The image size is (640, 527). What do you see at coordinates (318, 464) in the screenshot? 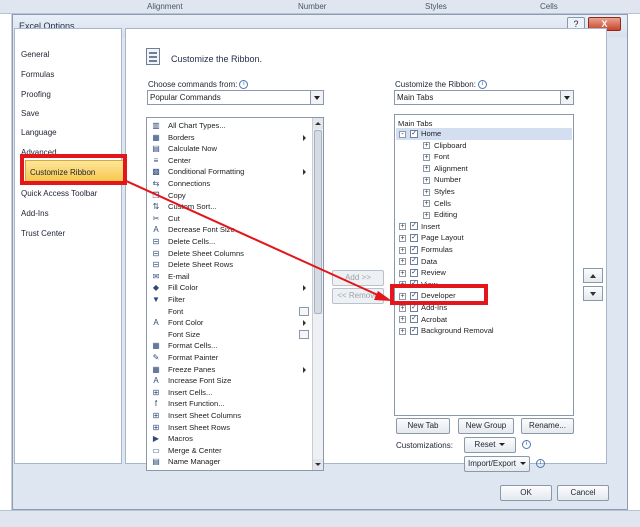
I see `scroll-down-icon` at bounding box center [318, 464].